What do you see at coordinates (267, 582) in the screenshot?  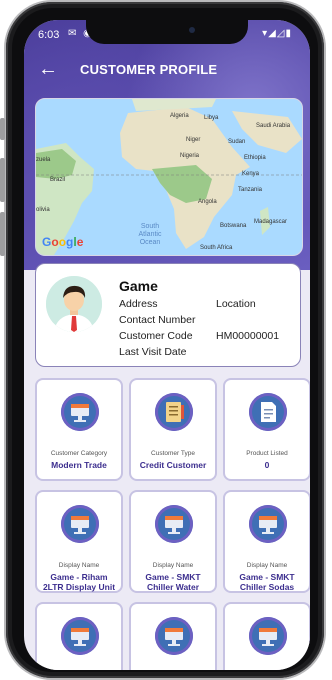 I see `tile-value: Game - SMKT Chiller Sodas` at bounding box center [267, 582].